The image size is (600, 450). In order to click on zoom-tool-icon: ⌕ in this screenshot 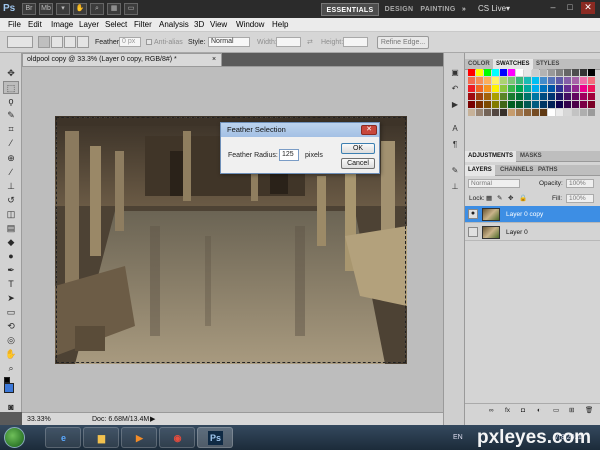, I will do `click(11, 368)`.